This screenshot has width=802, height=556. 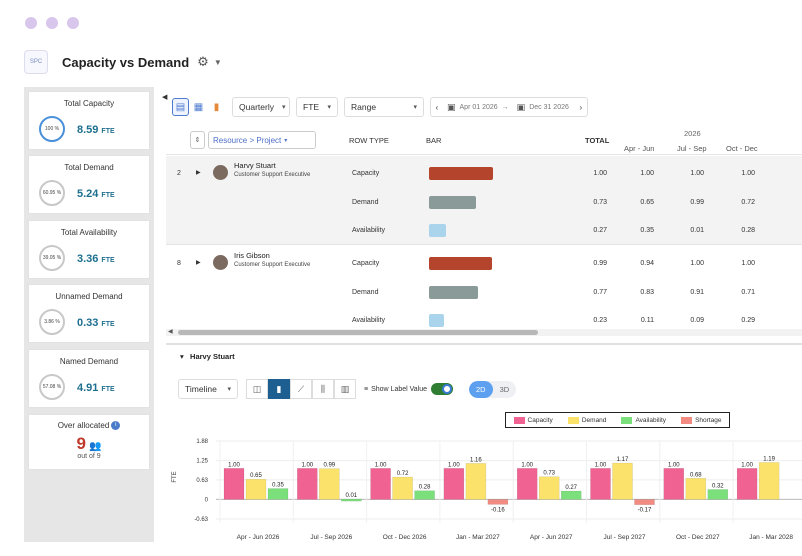 I want to click on detail-title: ▾ Harvy Stuart, so click(x=207, y=356).